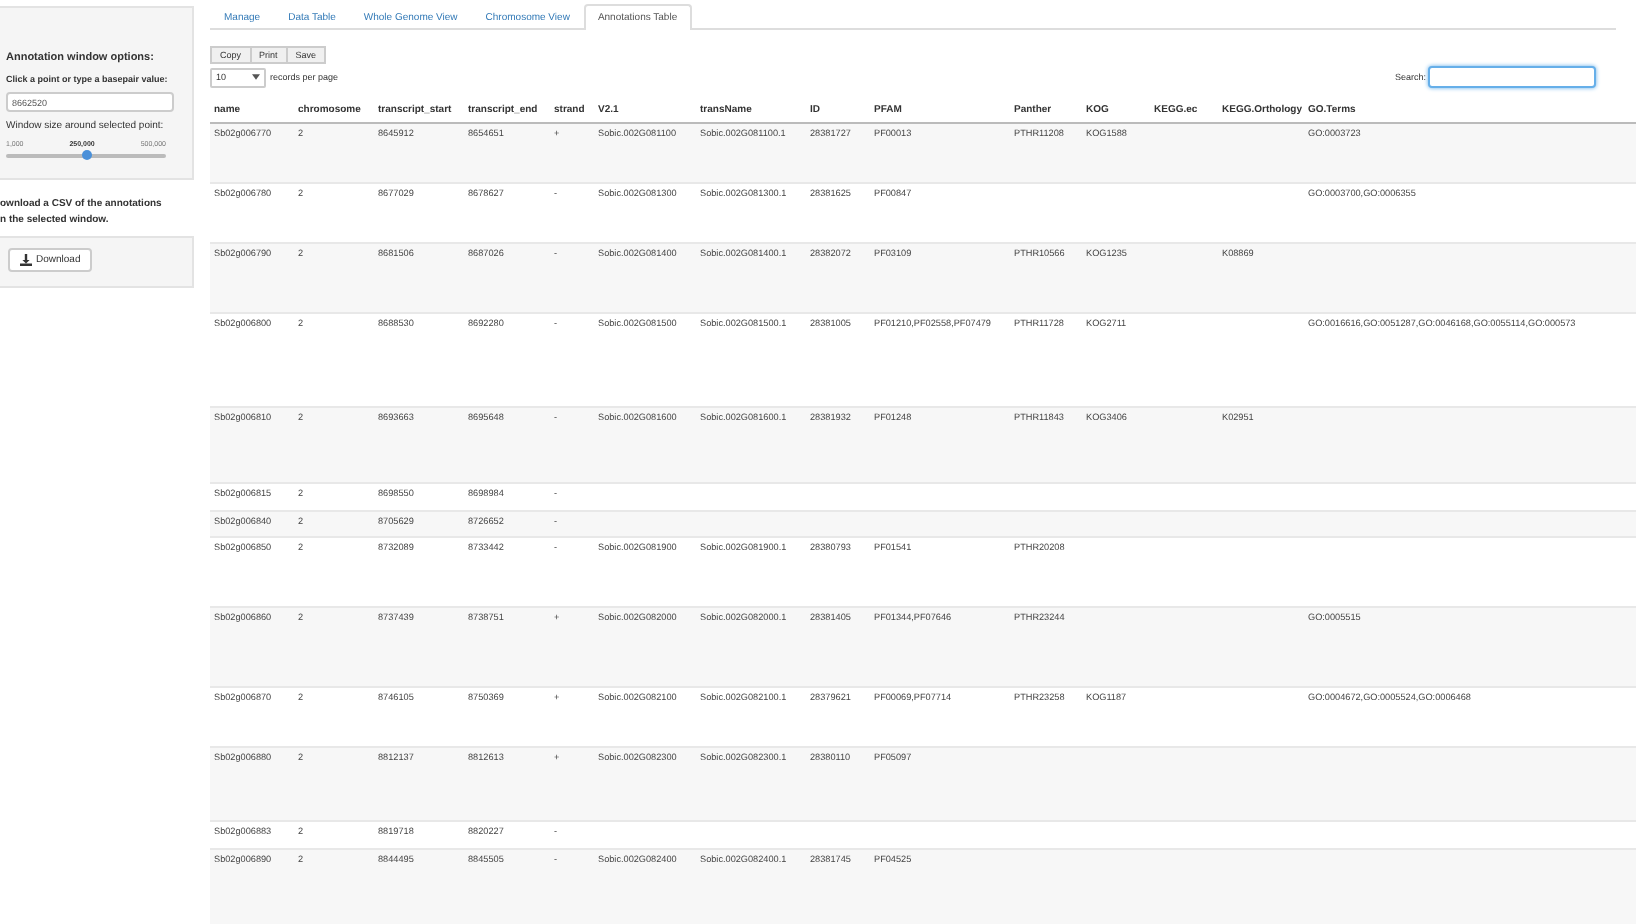  I want to click on slider-thumb, so click(86, 155).